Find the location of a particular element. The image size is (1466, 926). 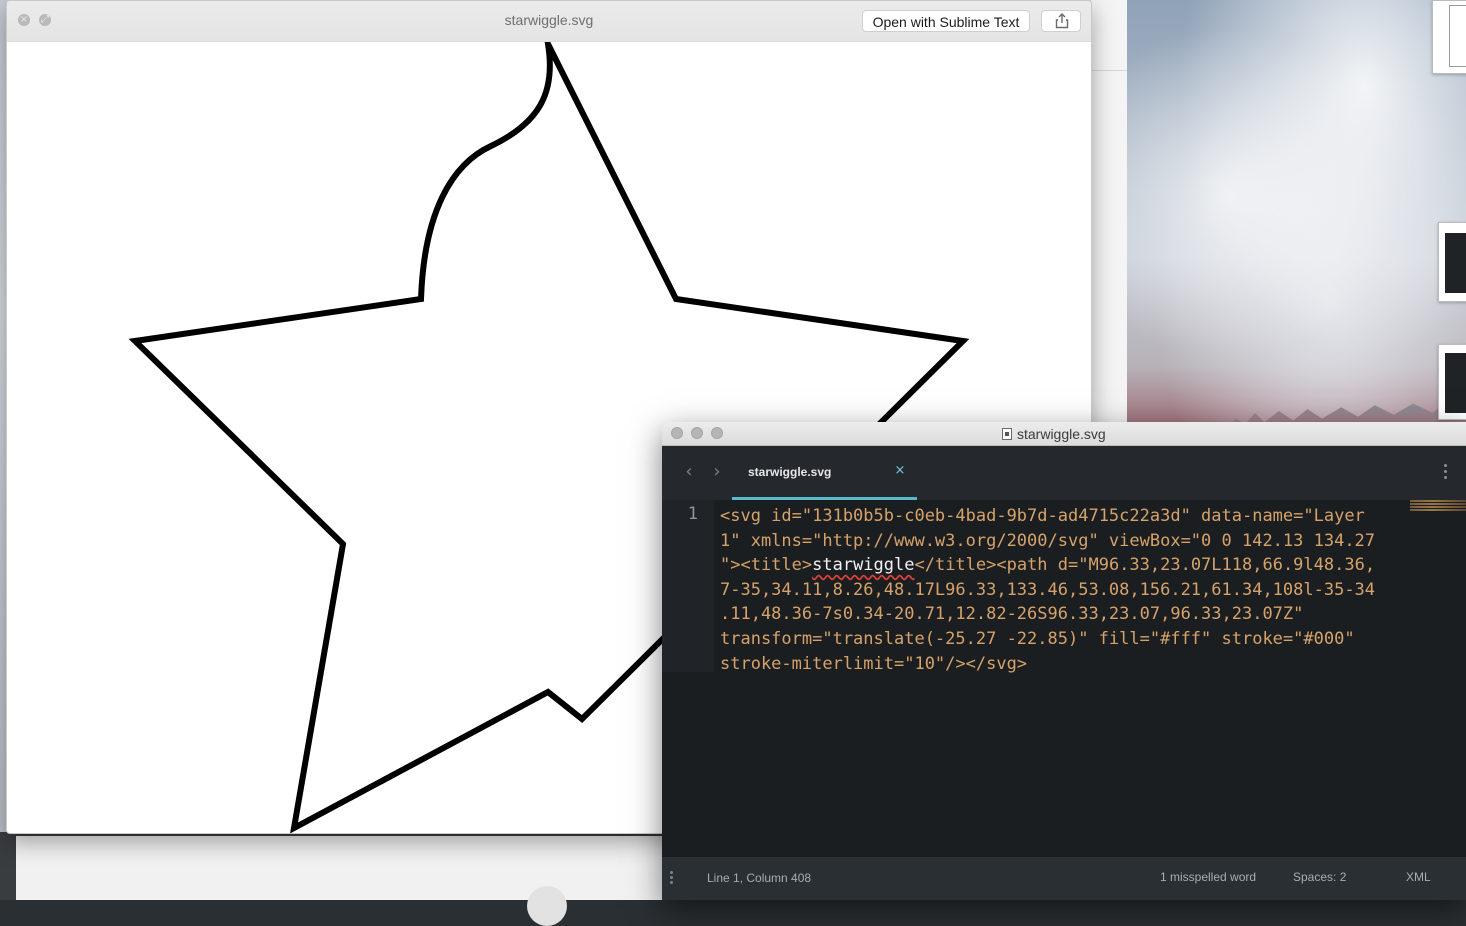

background-window-edge is located at coordinates (1108, 215).